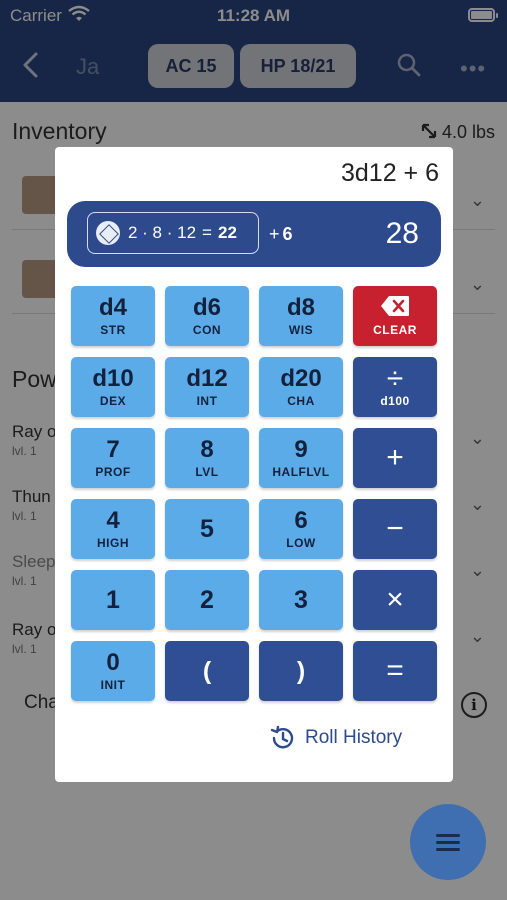 The image size is (507, 900). Describe the element at coordinates (402, 233) in the screenshot. I see `roll-total: 28` at that location.